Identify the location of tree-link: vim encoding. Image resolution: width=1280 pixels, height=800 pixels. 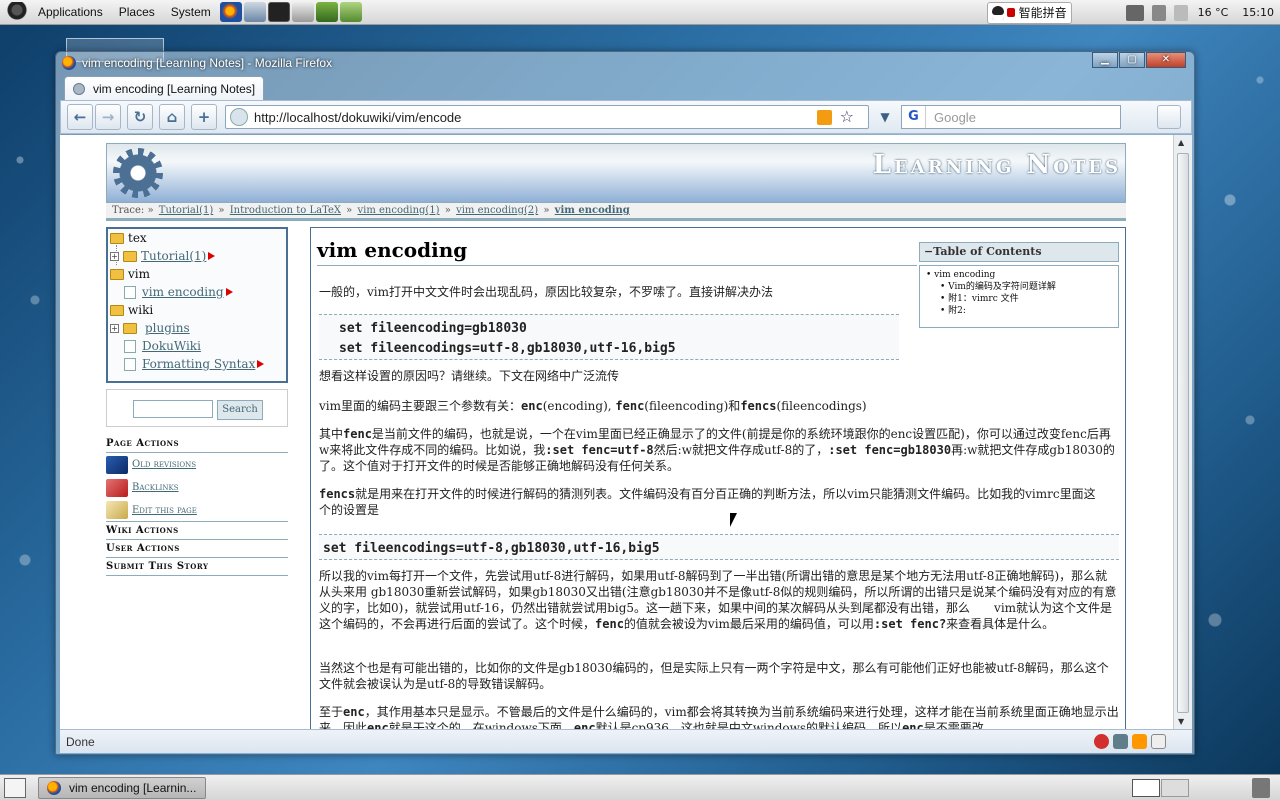
(183, 292).